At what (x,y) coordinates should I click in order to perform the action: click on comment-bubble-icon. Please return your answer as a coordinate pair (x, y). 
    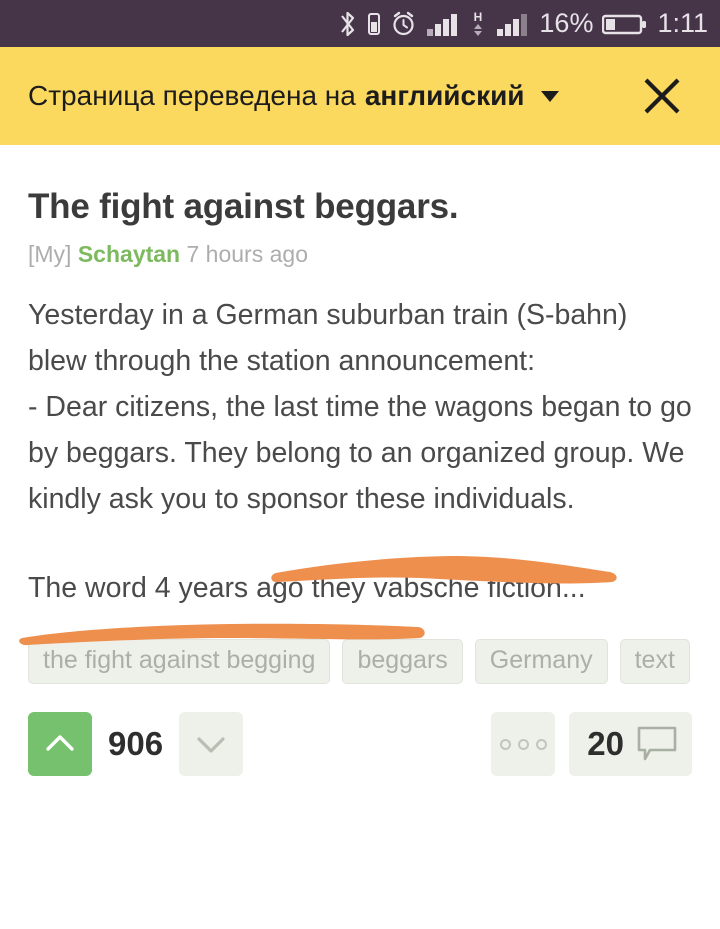
    Looking at the image, I should click on (657, 743).